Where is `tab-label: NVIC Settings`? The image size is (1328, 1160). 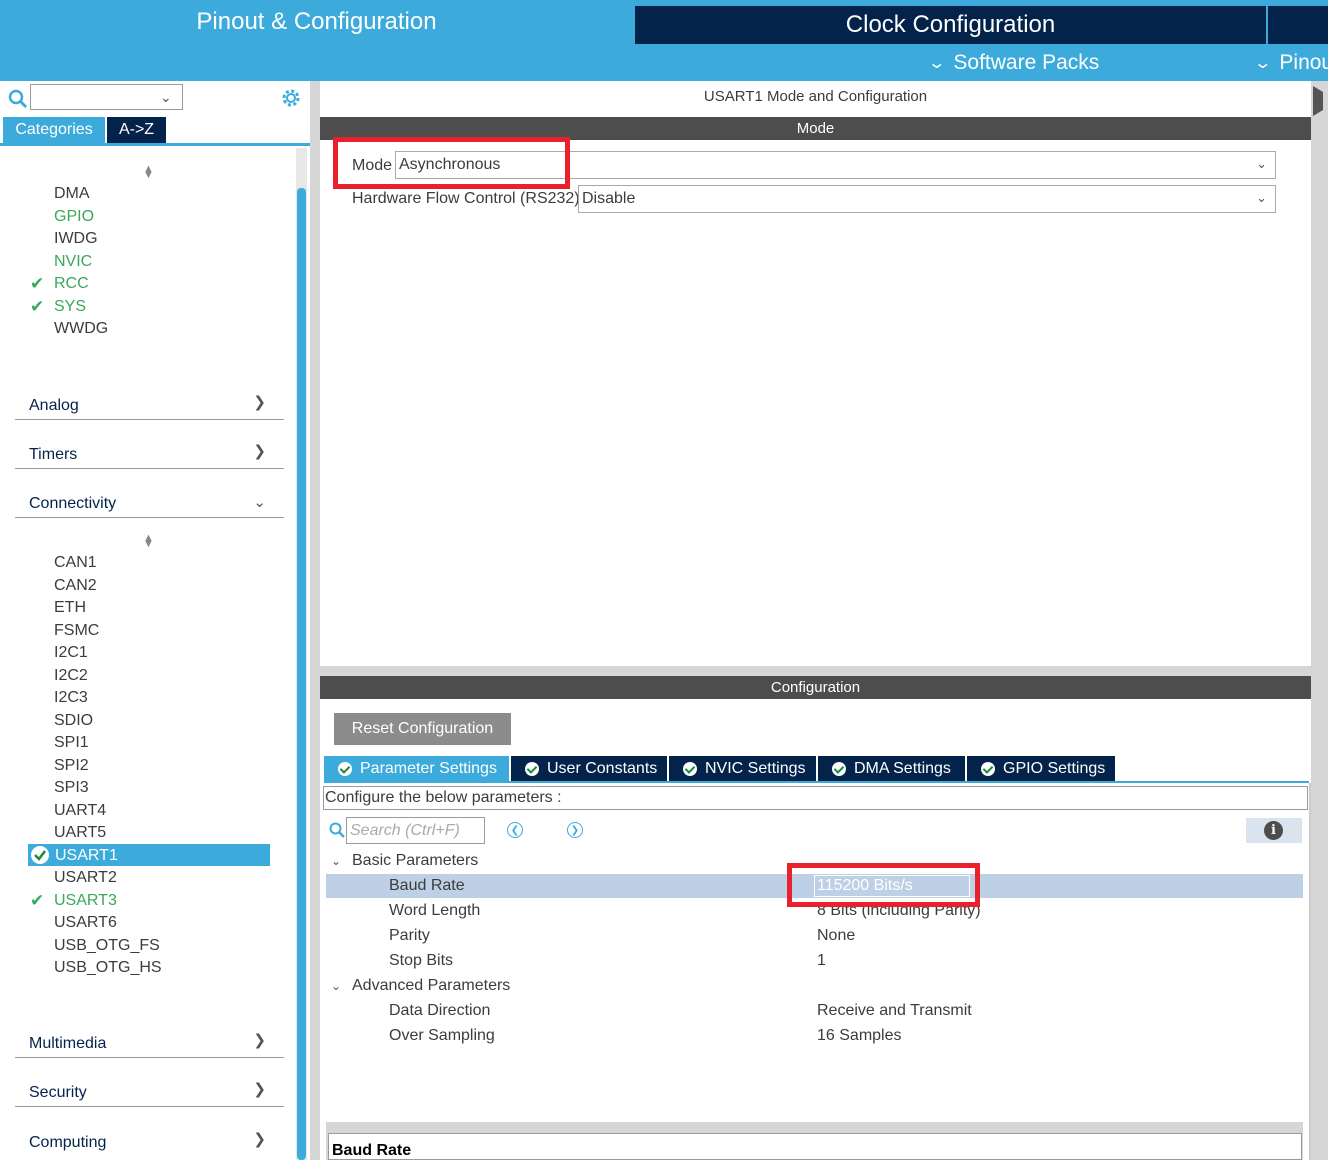 tab-label: NVIC Settings is located at coordinates (755, 768).